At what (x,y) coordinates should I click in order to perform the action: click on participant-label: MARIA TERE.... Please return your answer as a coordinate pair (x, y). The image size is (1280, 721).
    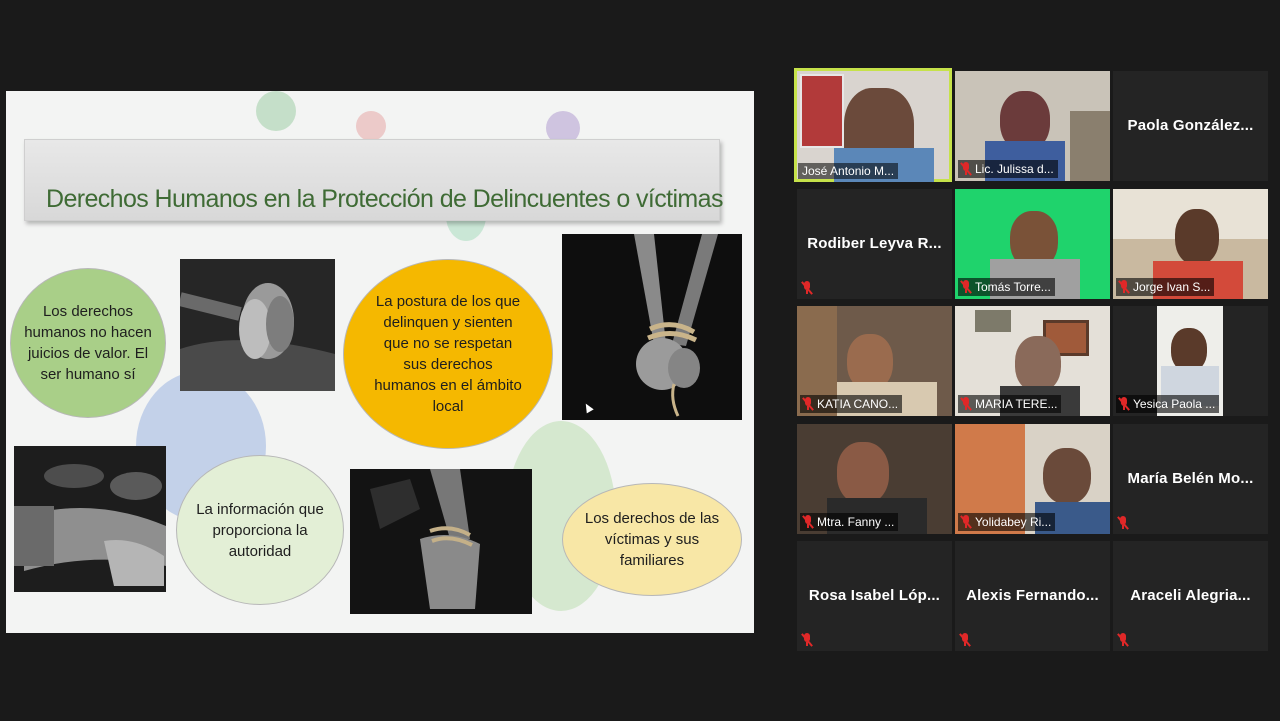
    Looking at the image, I should click on (1010, 404).